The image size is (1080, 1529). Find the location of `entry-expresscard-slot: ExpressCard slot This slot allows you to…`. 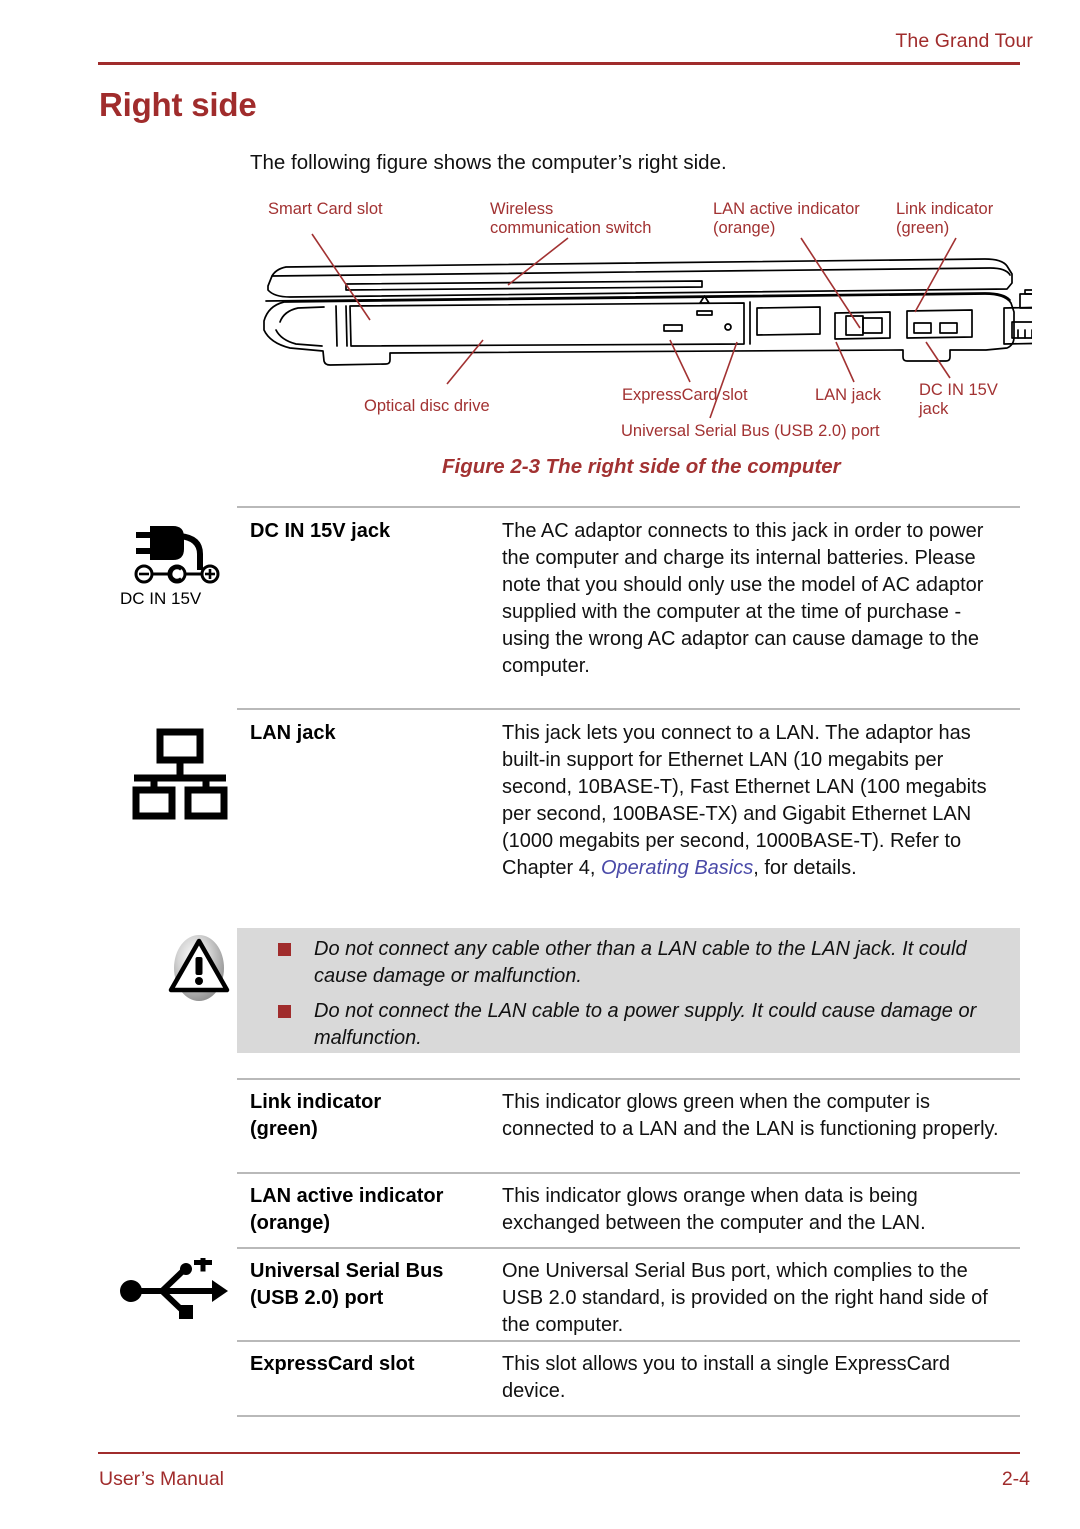

entry-expresscard-slot: ExpressCard slot This slot allows you to… is located at coordinates (628, 1377).